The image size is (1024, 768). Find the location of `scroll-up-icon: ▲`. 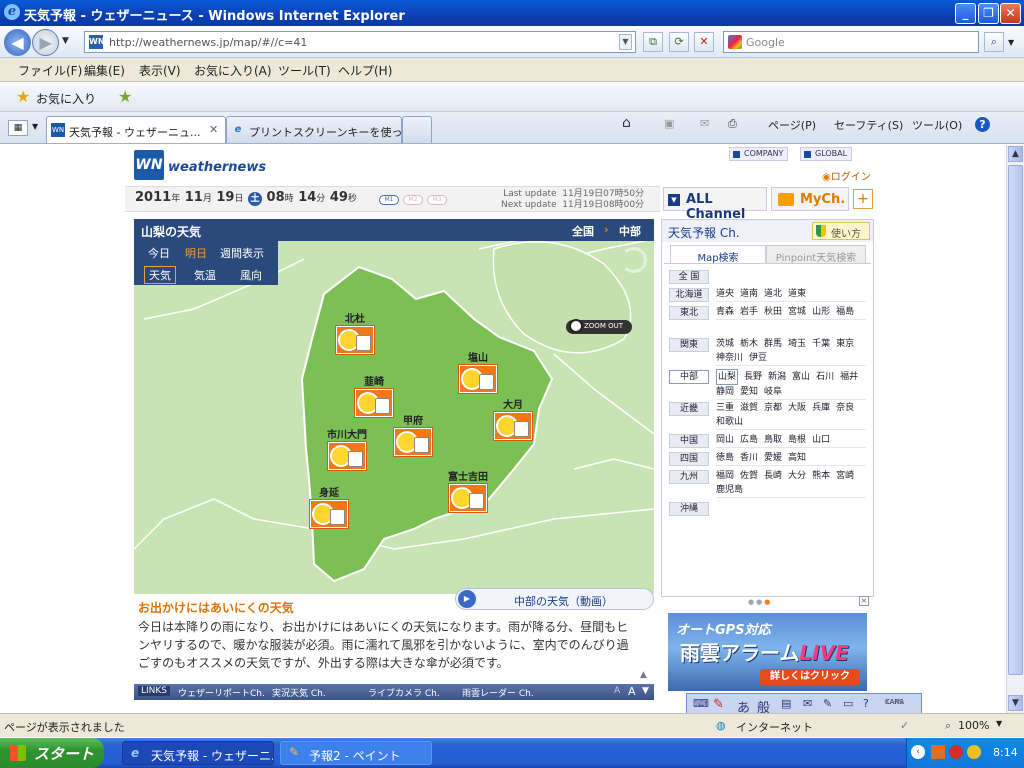

scroll-up-icon: ▲ is located at coordinates (1015, 154).